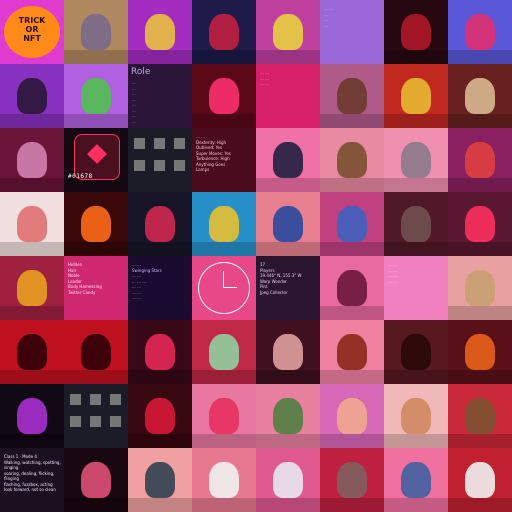 The height and width of the screenshot is (512, 512). Describe the element at coordinates (141, 72) in the screenshot. I see `tile-title: Role` at that location.